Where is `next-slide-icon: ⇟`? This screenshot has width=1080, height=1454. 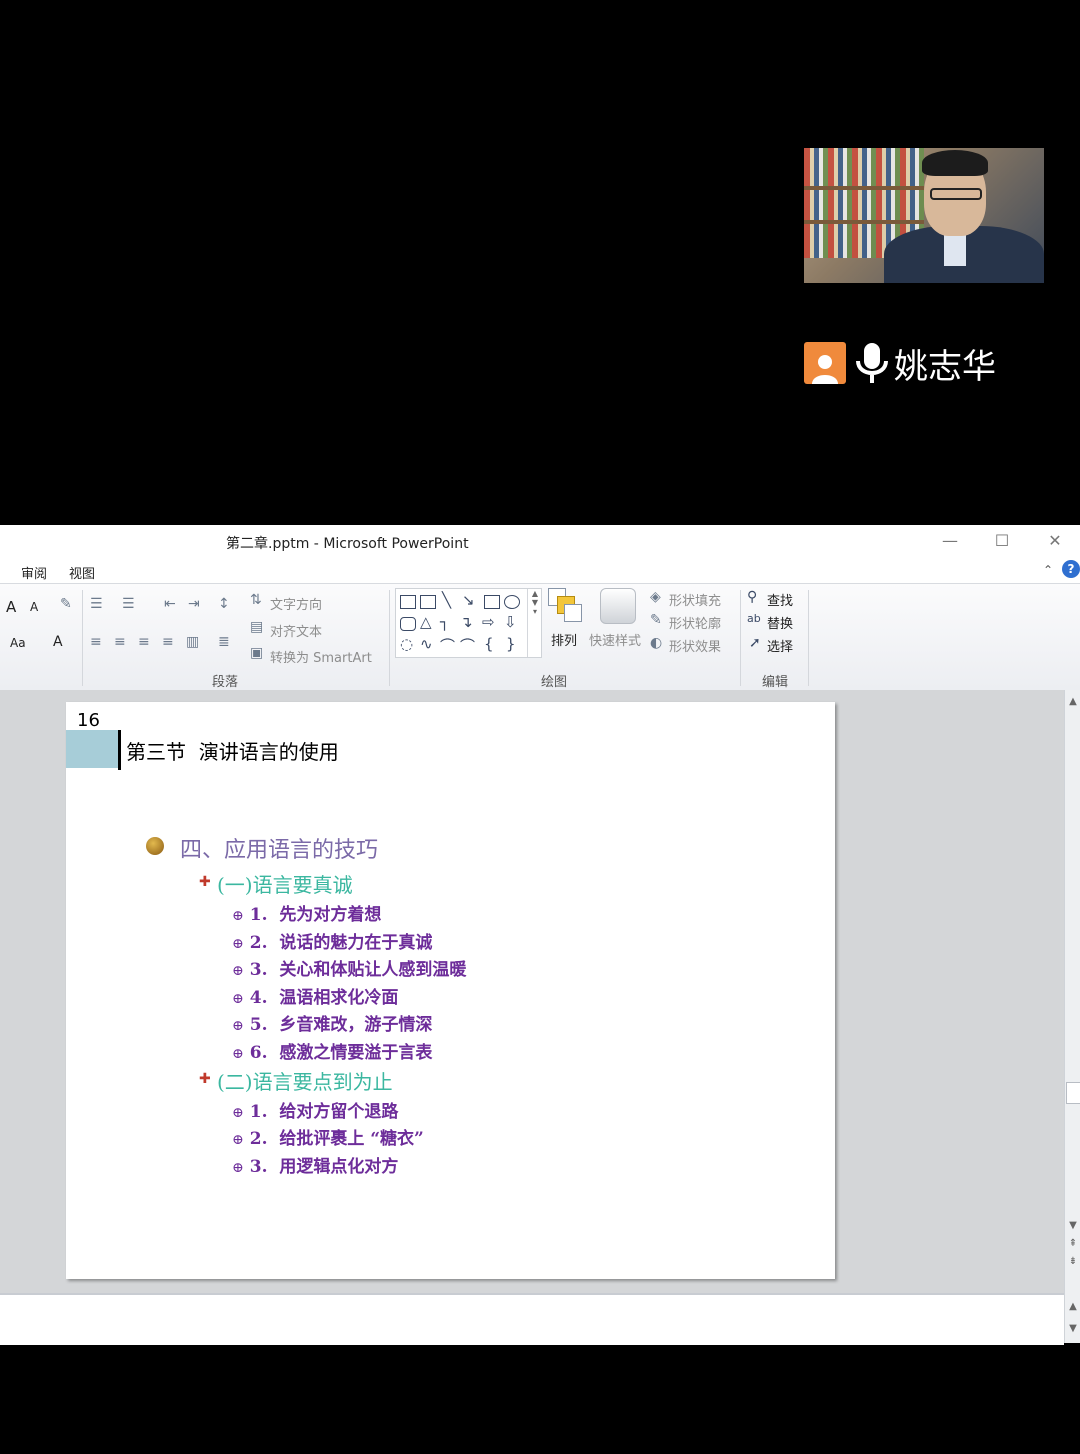
next-slide-icon: ⇟ is located at coordinates (1072, 1261).